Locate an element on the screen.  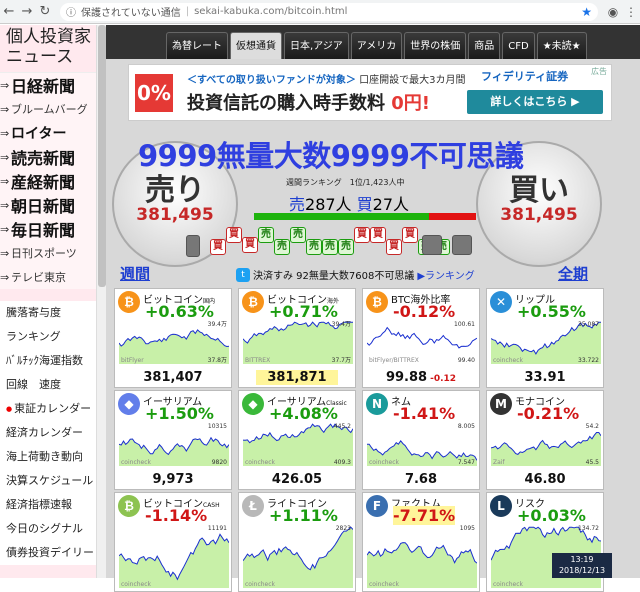
coin-card: M モナコイン -0.21% 54.2 45.5 Zaif 46.80 is located at coordinates (545, 440).